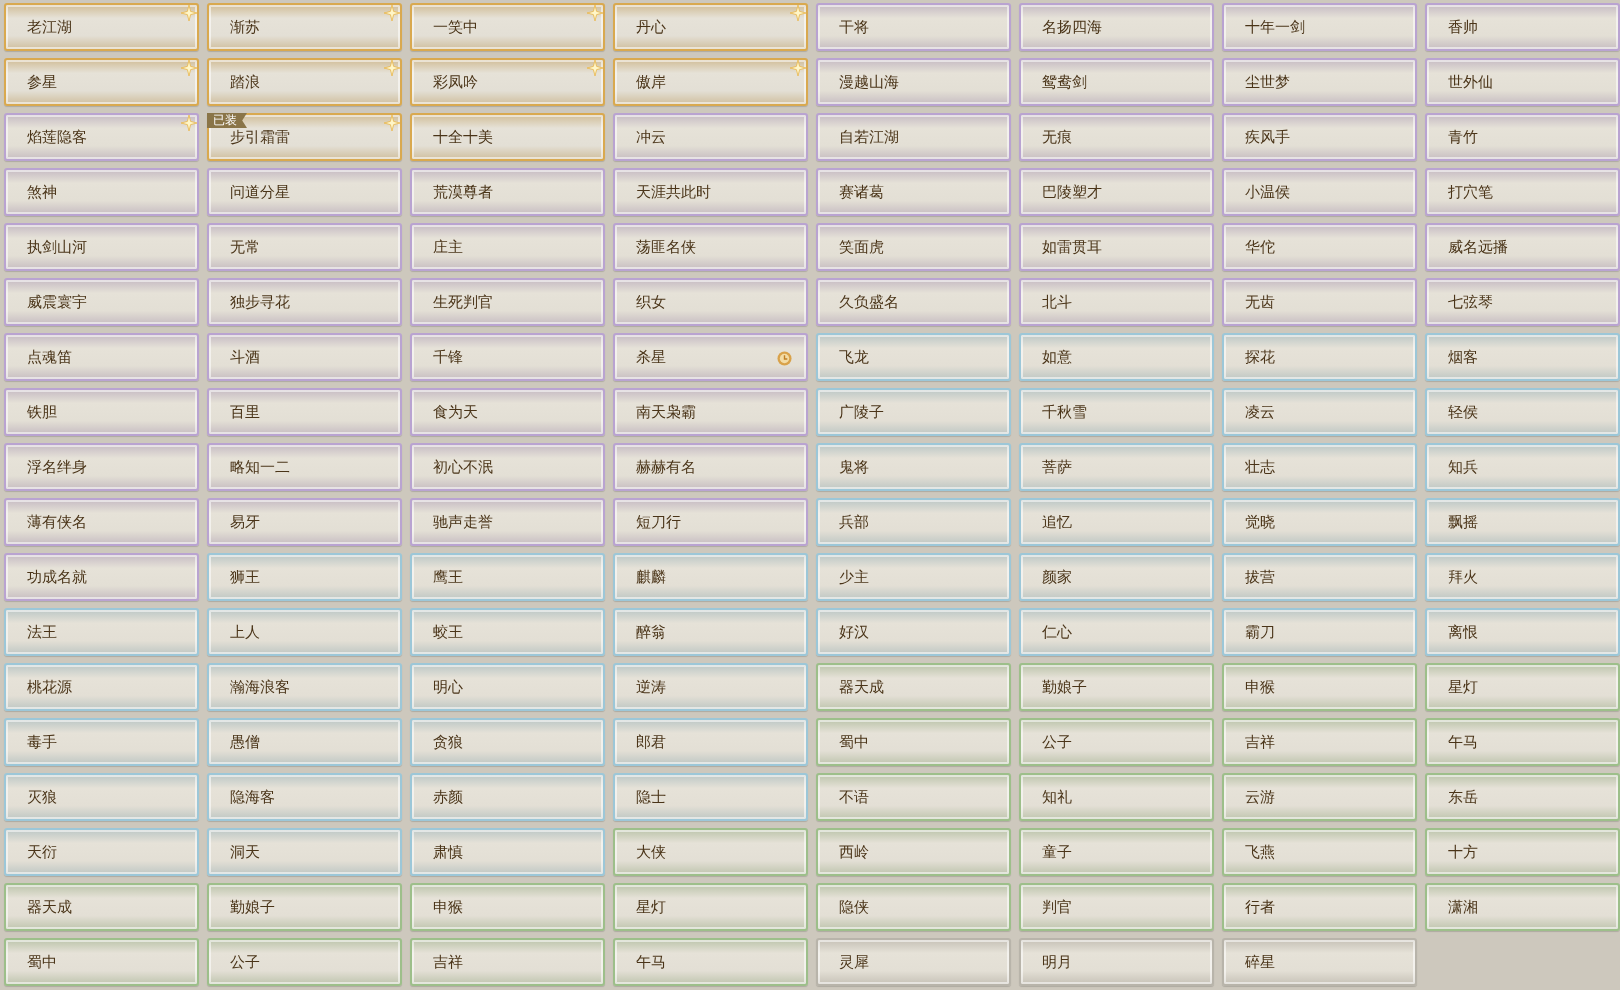 This screenshot has height=990, width=1620. What do you see at coordinates (101, 467) in the screenshot?
I see `title-card: 浮名绊身` at bounding box center [101, 467].